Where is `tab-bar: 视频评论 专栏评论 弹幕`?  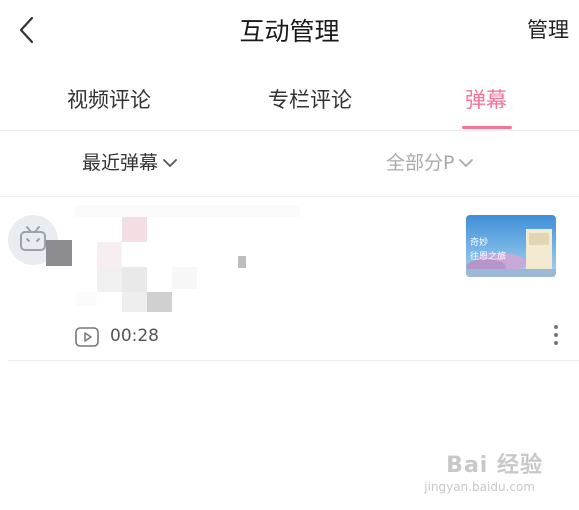 tab-bar: 视频评论 专栏评论 弹幕 is located at coordinates (289, 101).